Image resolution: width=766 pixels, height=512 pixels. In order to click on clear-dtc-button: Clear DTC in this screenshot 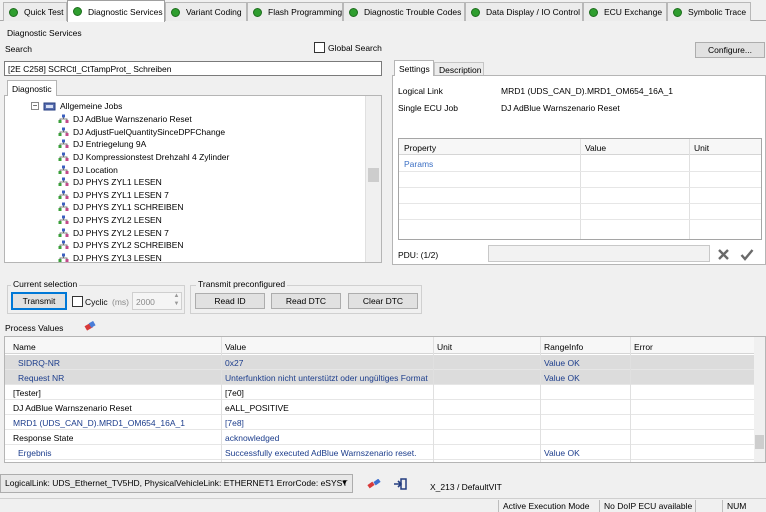, I will do `click(383, 301)`.